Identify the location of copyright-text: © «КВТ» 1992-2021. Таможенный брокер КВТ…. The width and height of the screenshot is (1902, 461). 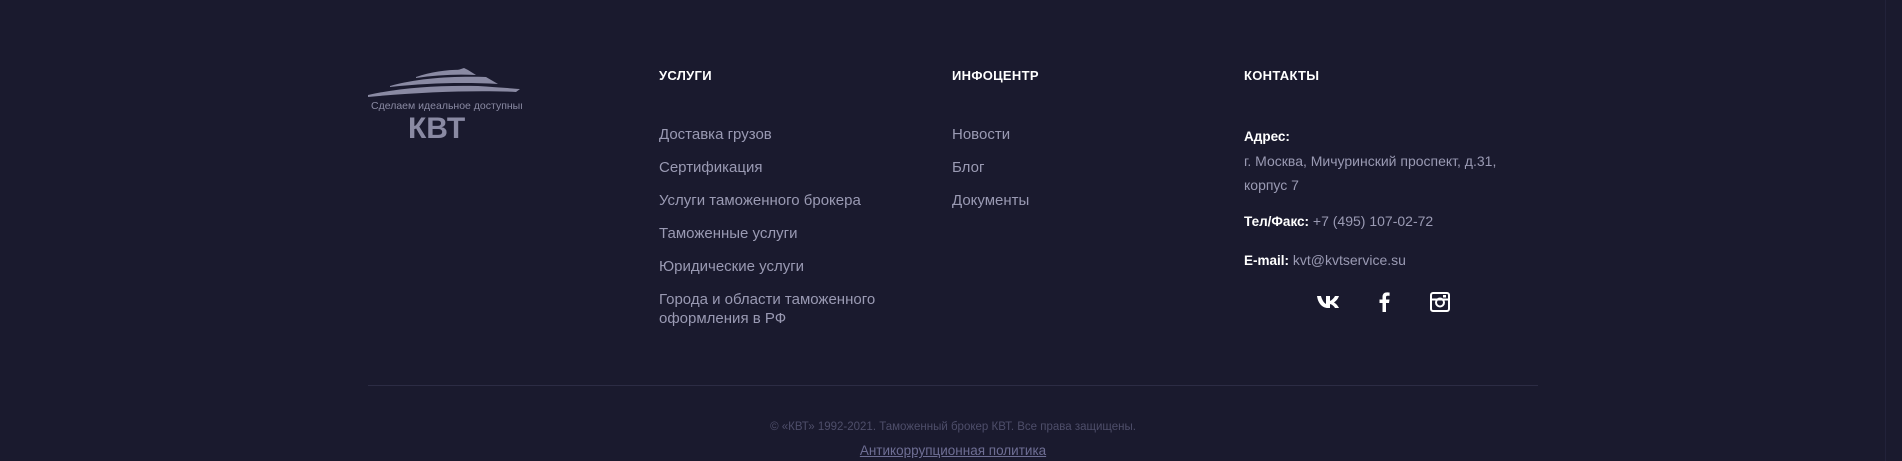
(953, 427).